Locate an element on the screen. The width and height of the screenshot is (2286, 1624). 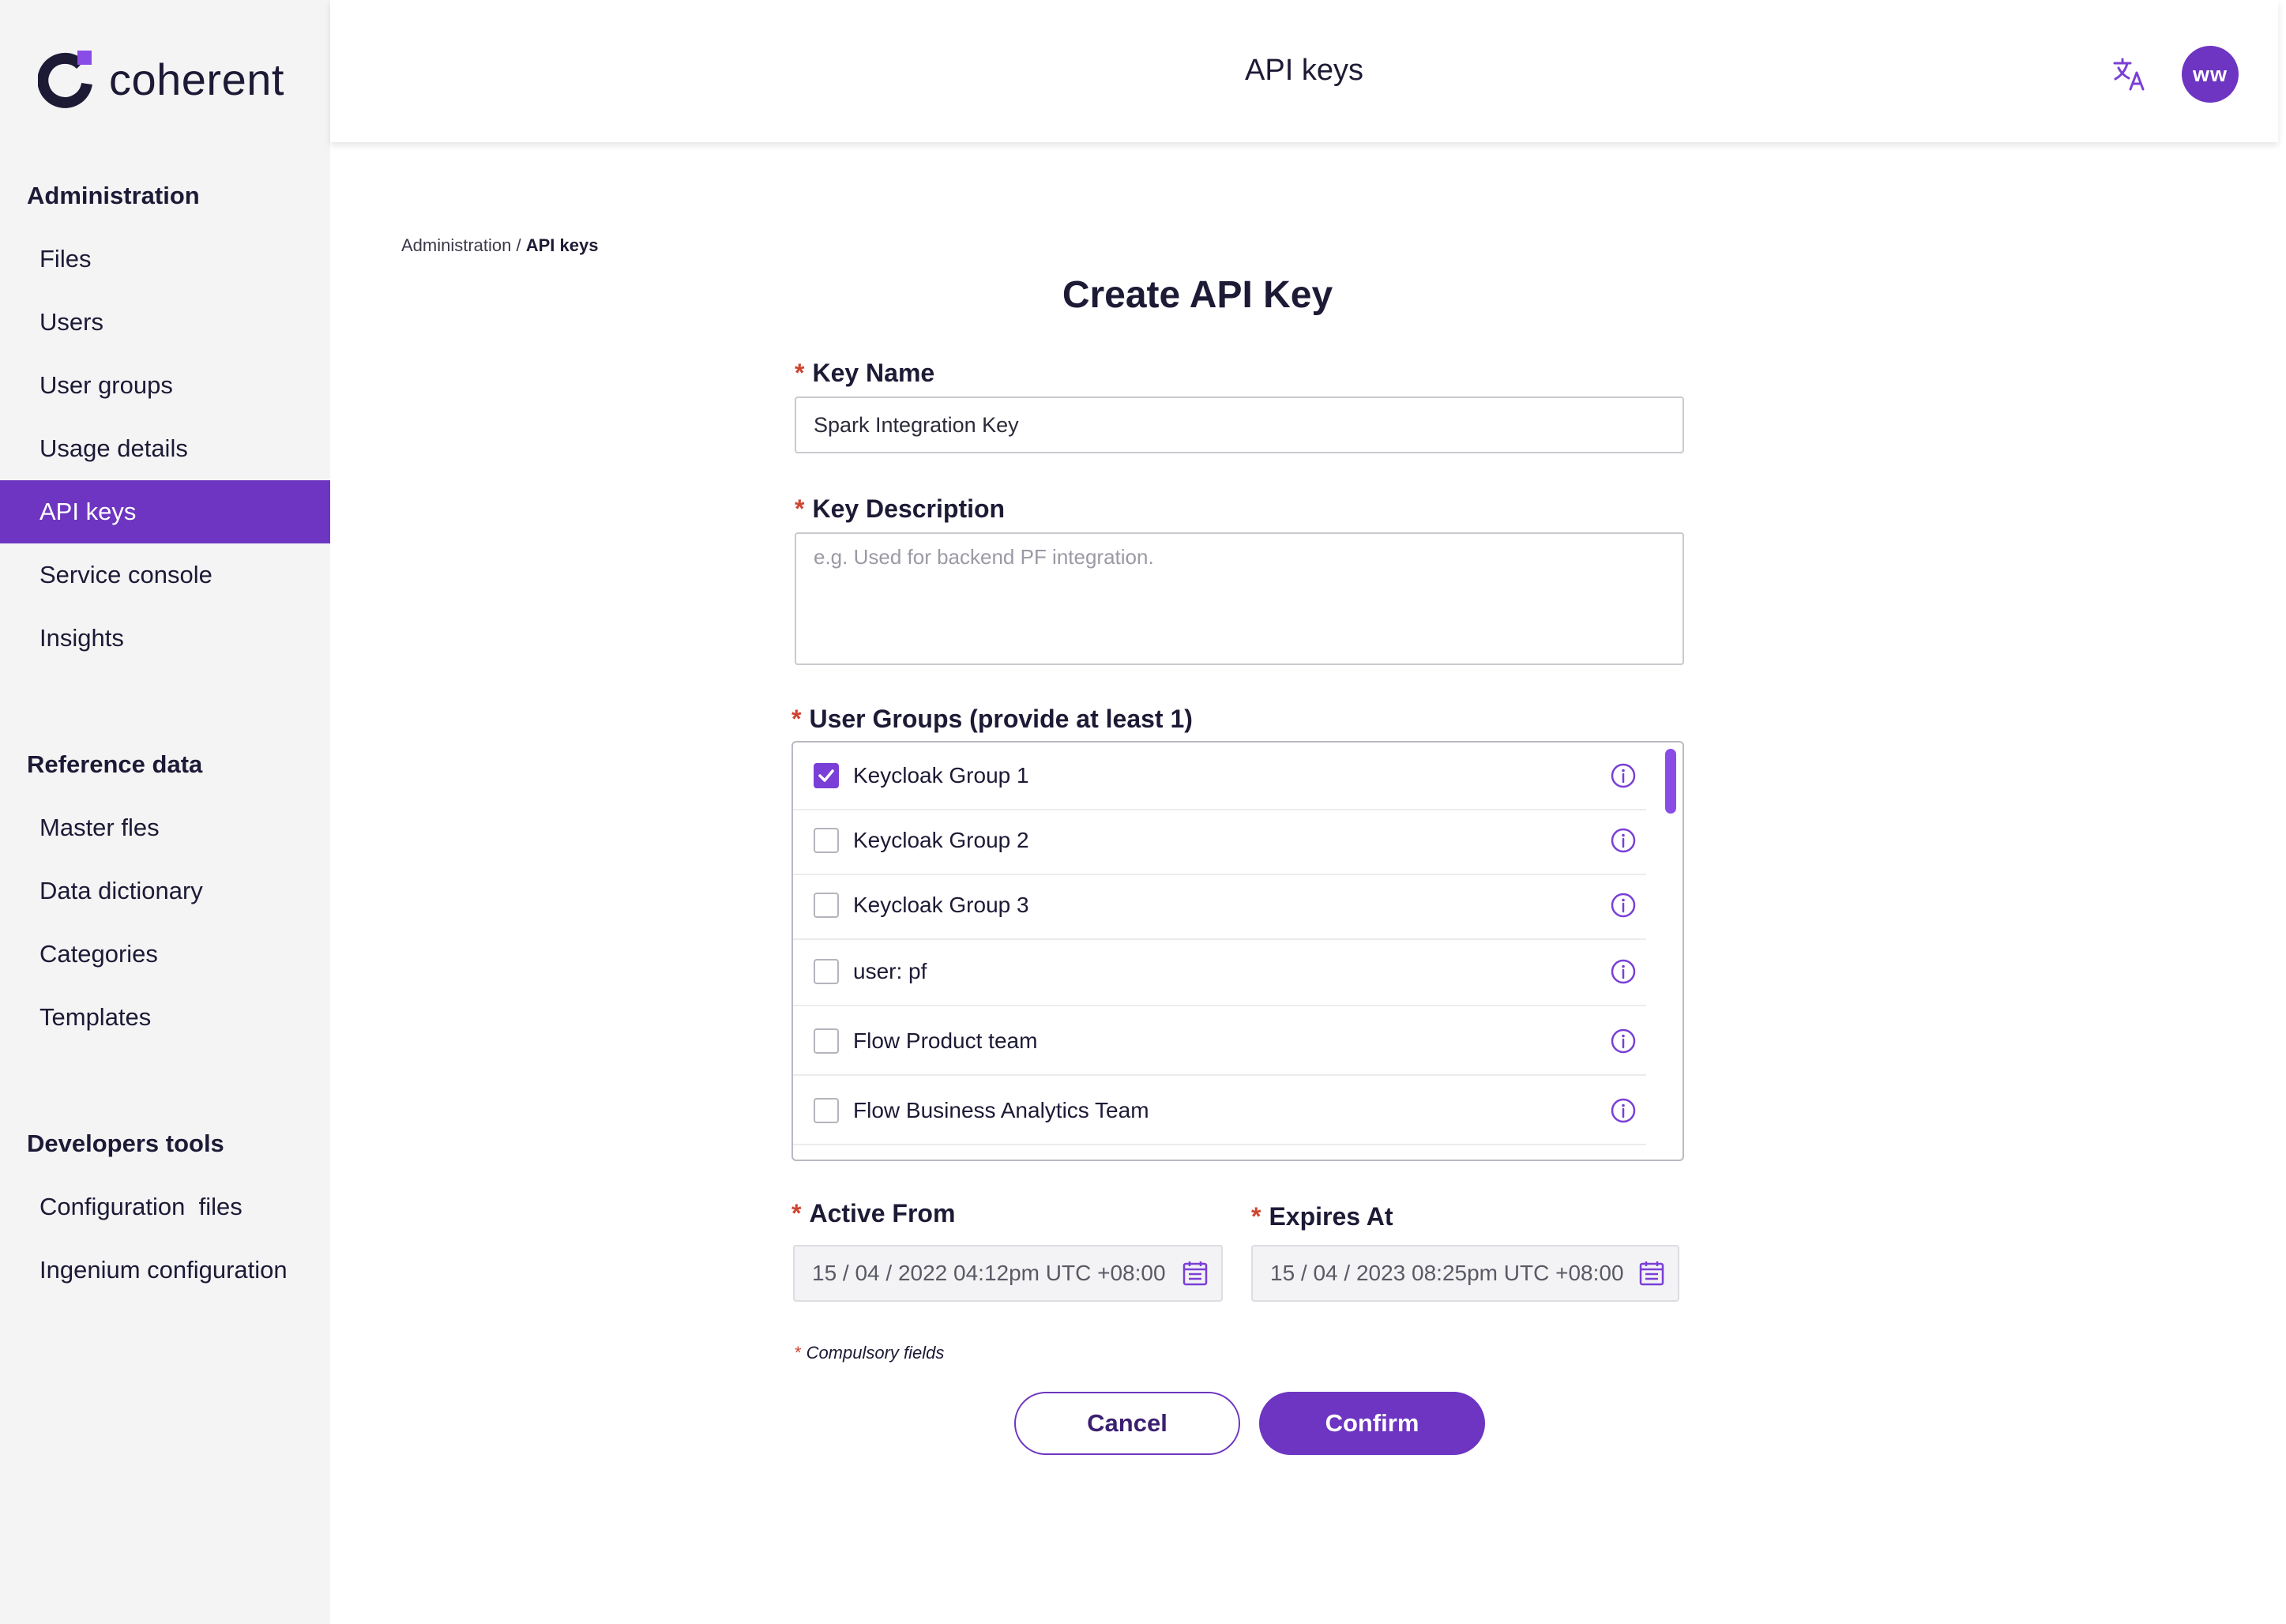
logo: coherent is located at coordinates (161, 79).